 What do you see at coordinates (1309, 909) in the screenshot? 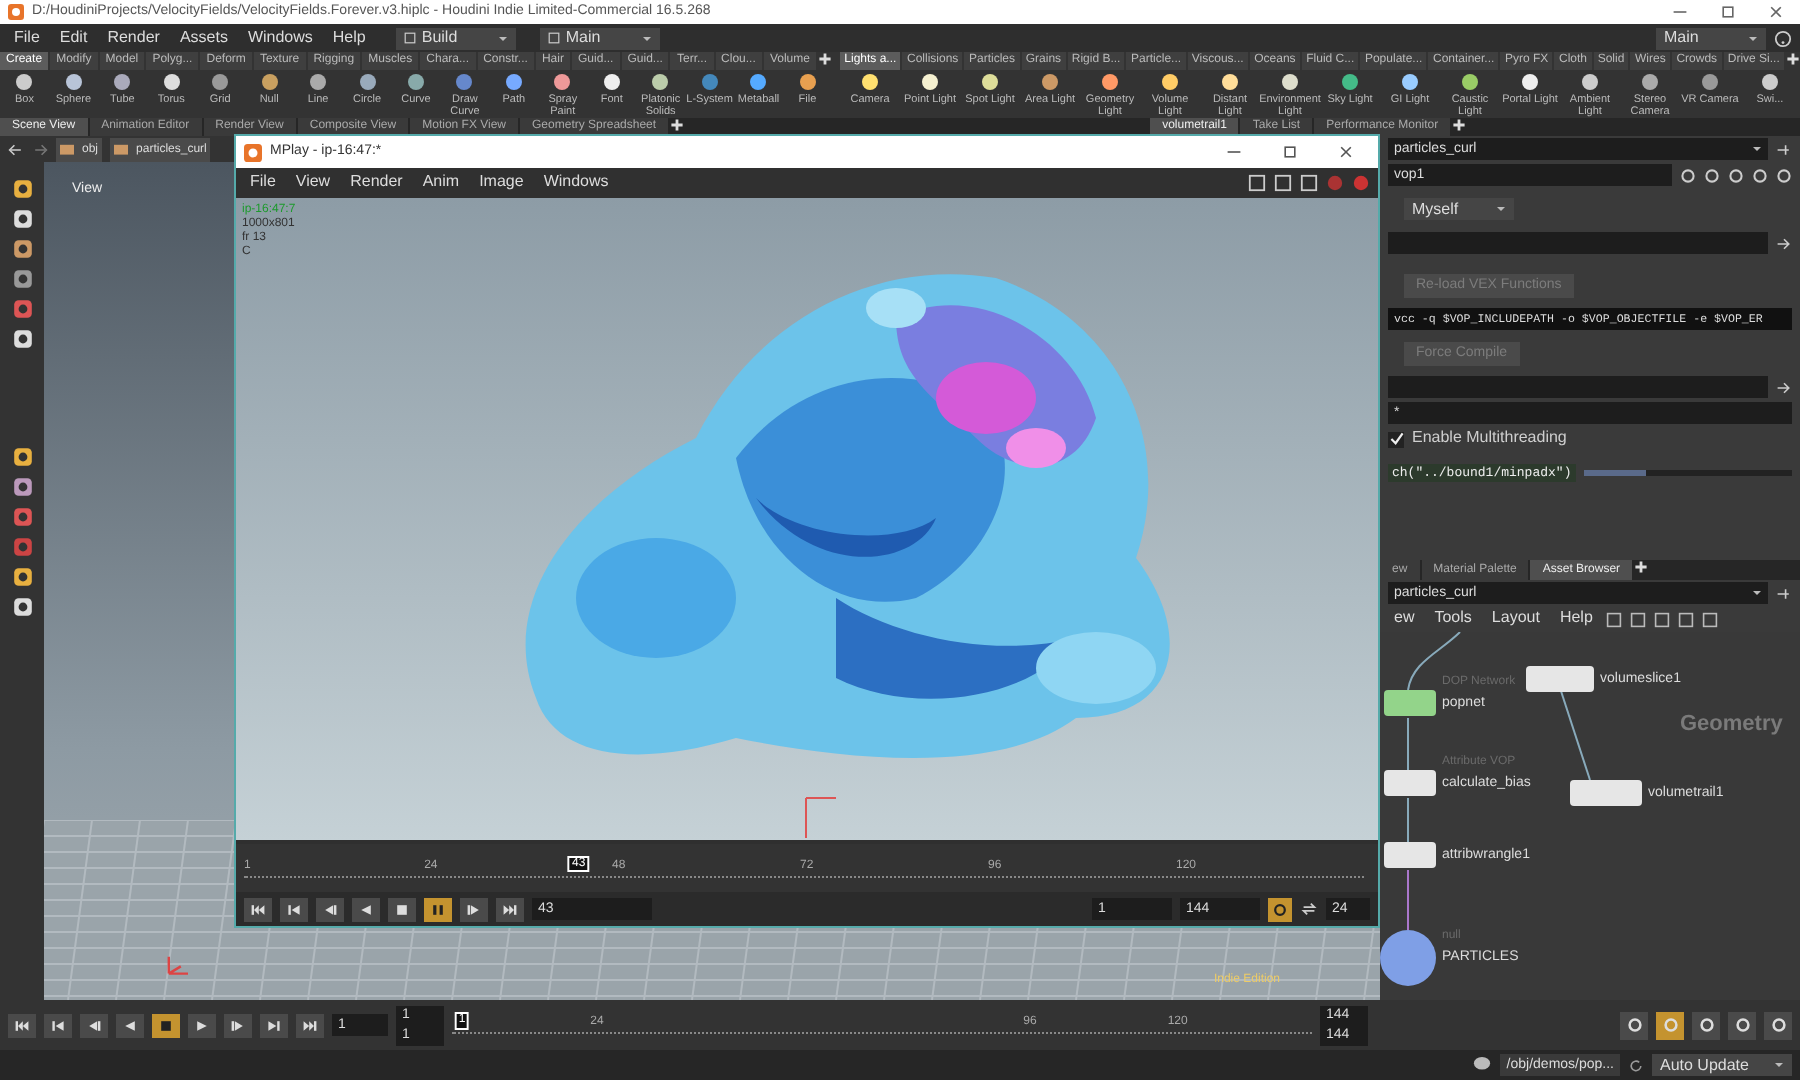
I see `loop-icon` at bounding box center [1309, 909].